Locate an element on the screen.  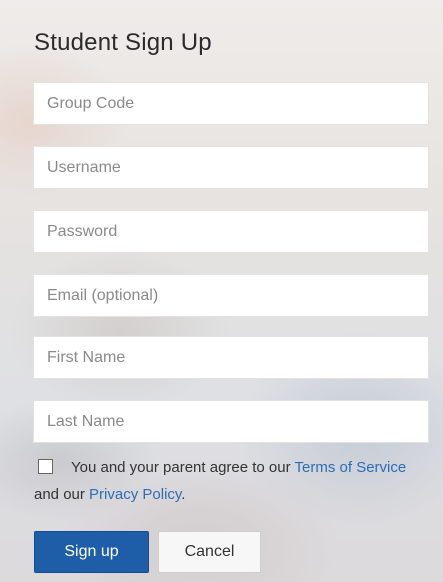
email-input is located at coordinates (231, 295).